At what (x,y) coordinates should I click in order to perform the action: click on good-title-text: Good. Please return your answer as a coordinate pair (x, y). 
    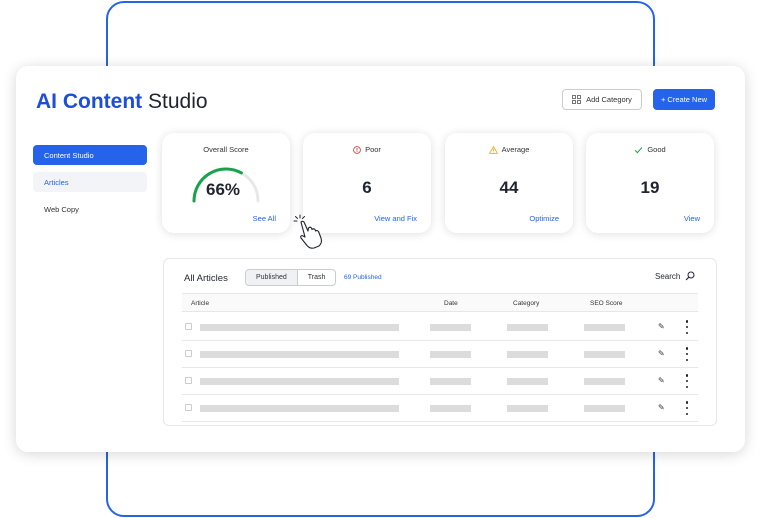
    Looking at the image, I should click on (656, 149).